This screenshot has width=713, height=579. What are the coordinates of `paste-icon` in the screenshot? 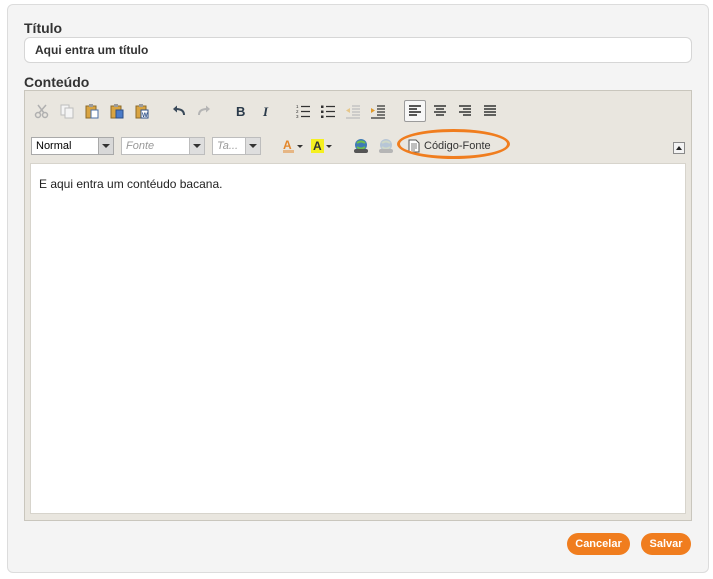 It's located at (92, 111).